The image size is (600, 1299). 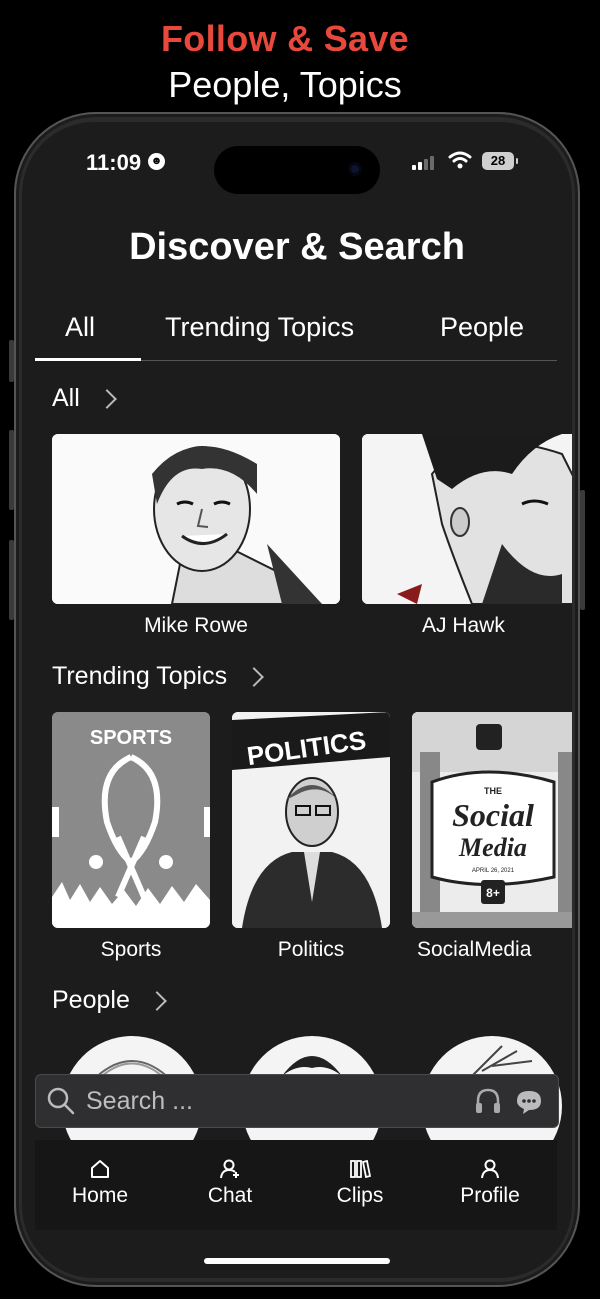 I want to click on section-header-people: People, so click(x=109, y=1000).